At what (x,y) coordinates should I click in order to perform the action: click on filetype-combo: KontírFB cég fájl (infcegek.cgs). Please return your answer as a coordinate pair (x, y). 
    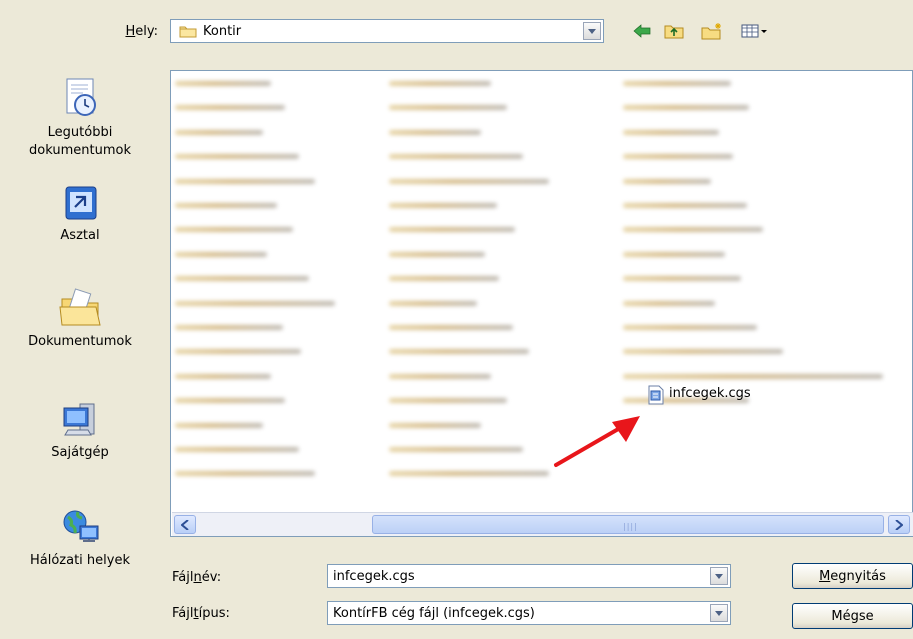
    Looking at the image, I should click on (529, 613).